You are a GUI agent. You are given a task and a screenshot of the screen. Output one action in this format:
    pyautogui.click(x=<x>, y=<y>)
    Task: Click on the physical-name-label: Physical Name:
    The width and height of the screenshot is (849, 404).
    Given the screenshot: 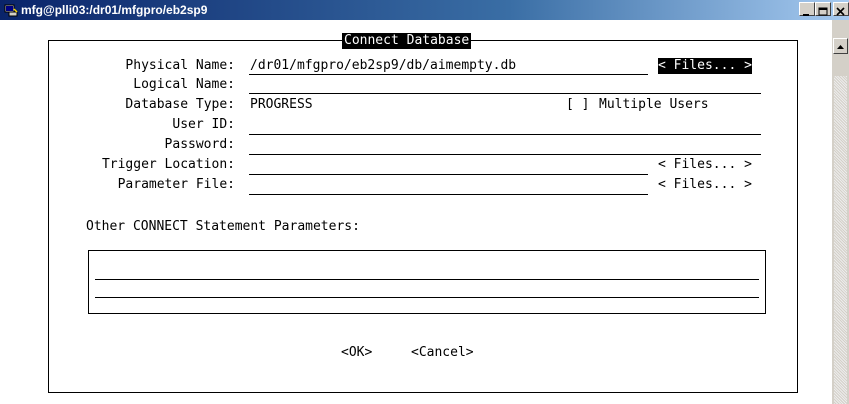 What is the action you would take?
    pyautogui.click(x=180, y=65)
    